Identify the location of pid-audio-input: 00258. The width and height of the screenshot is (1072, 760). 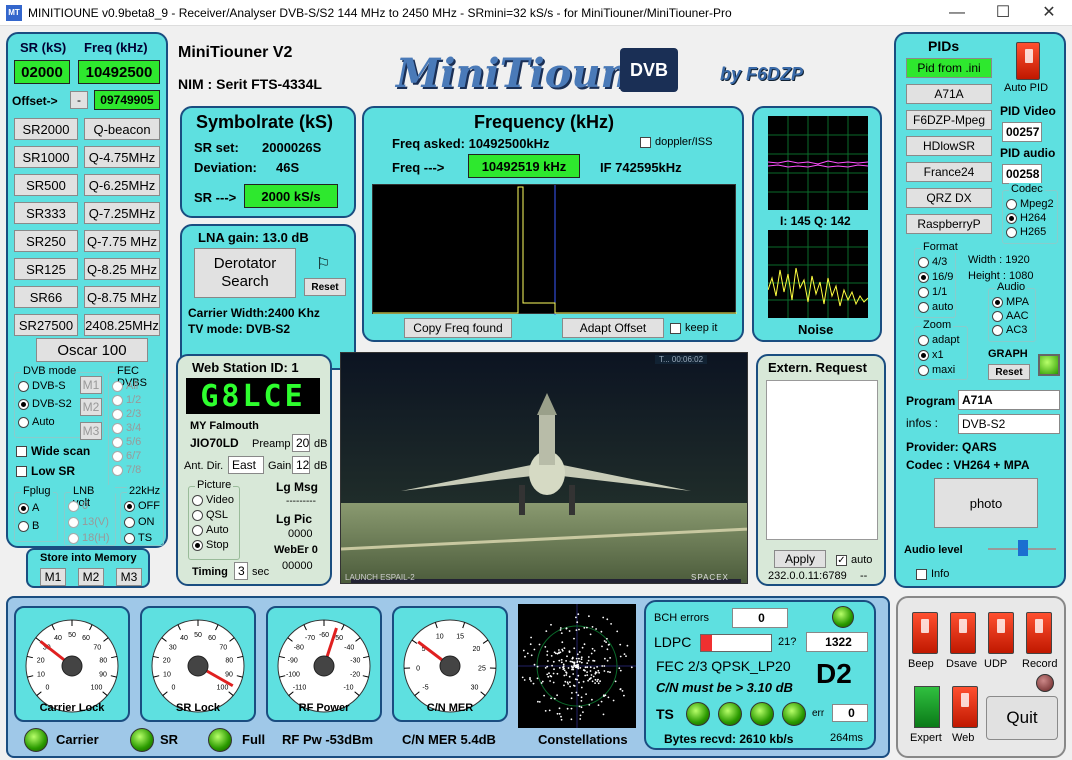
(1022, 174).